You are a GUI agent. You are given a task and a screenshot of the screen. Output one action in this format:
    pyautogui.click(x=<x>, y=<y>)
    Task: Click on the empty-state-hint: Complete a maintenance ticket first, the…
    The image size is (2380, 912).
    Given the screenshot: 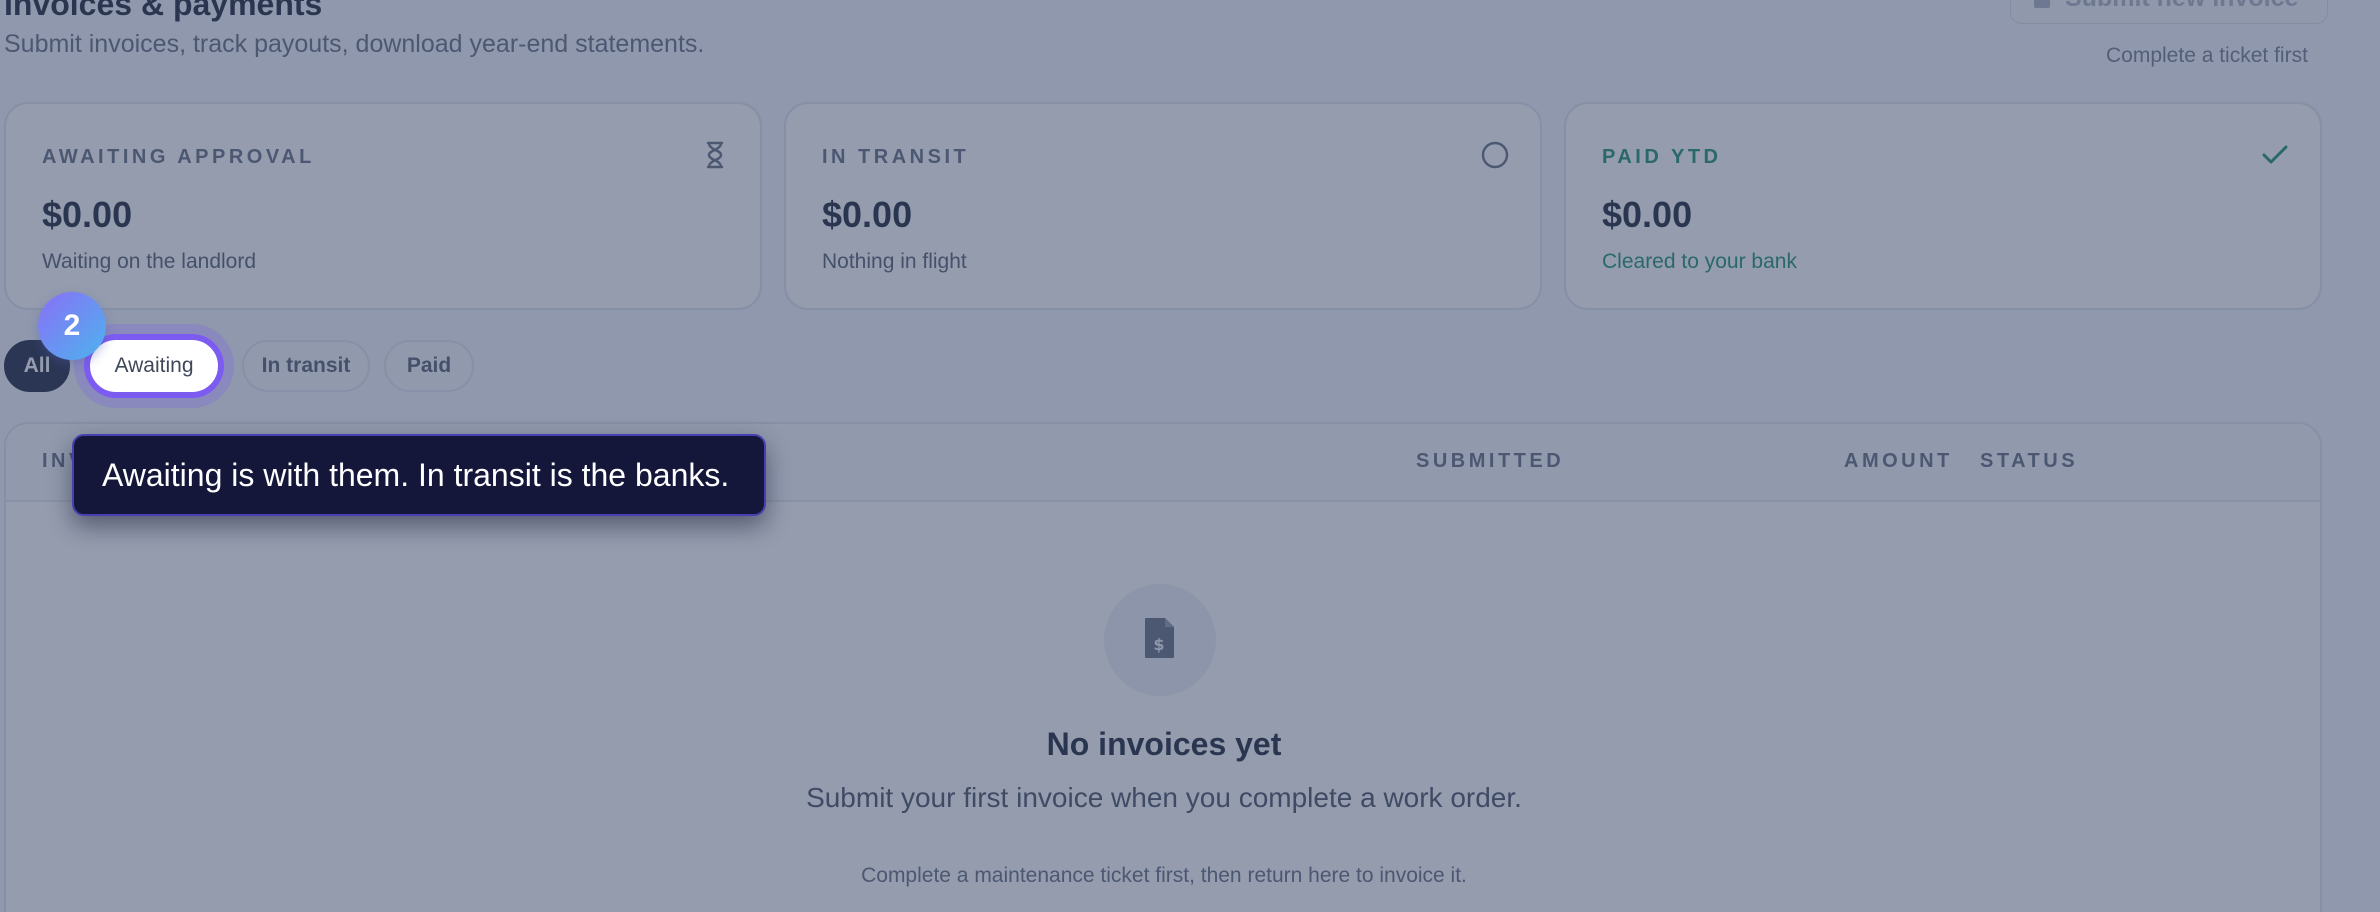 What is the action you would take?
    pyautogui.click(x=1164, y=875)
    